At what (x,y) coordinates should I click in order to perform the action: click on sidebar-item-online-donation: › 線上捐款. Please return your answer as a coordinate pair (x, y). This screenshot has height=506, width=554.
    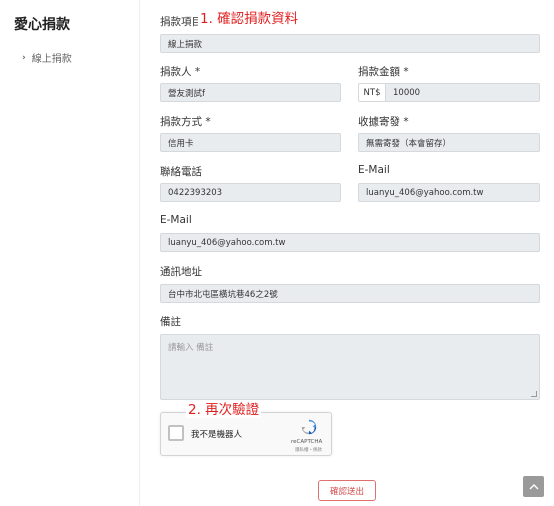
    Looking at the image, I should click on (47, 58).